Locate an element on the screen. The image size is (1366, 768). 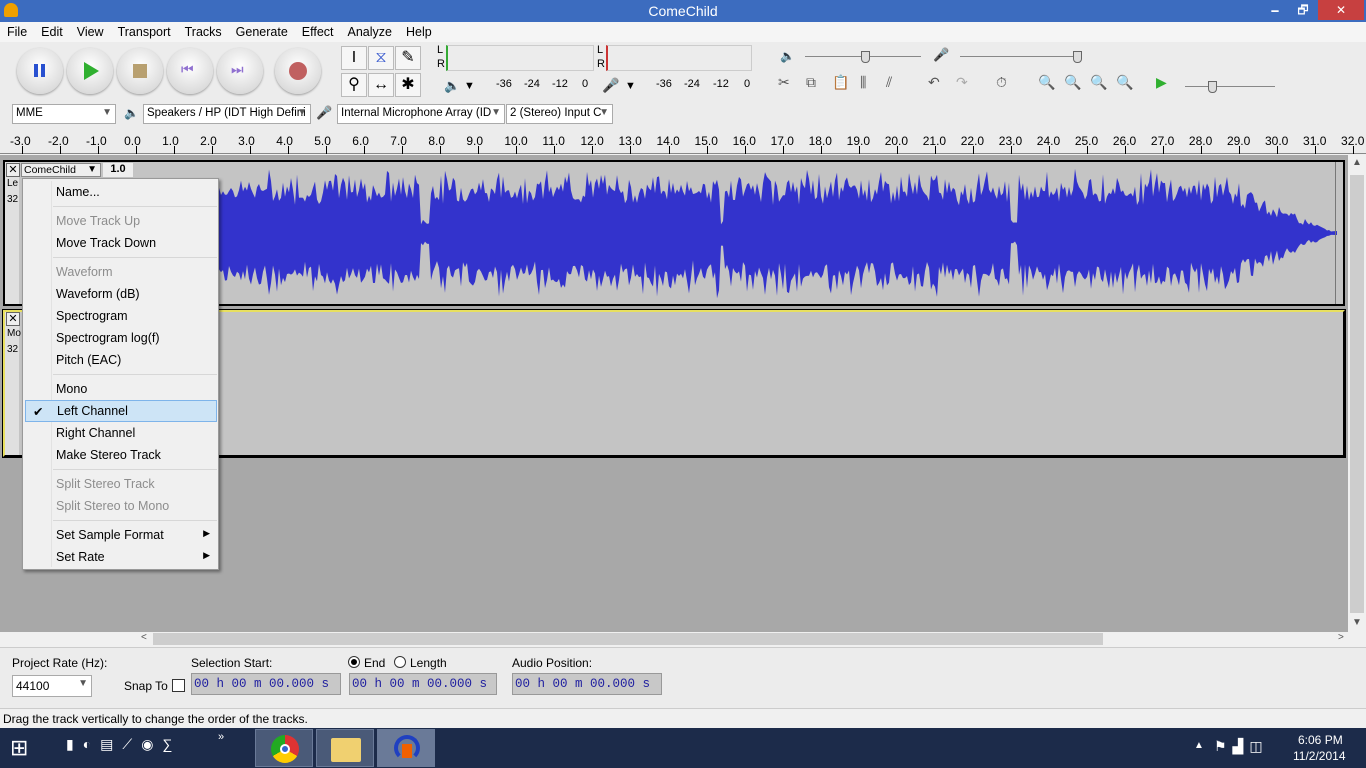
play-button is located at coordinates (90, 71).